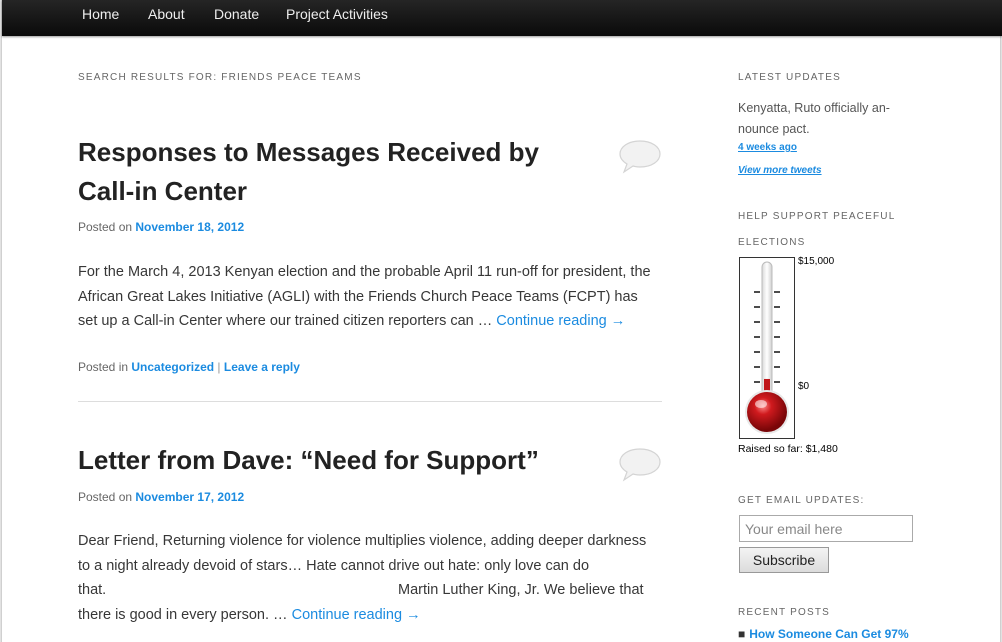 This screenshot has width=1002, height=642. Describe the element at coordinates (162, 191) in the screenshot. I see `post-title-line2: Call-in Center` at that location.